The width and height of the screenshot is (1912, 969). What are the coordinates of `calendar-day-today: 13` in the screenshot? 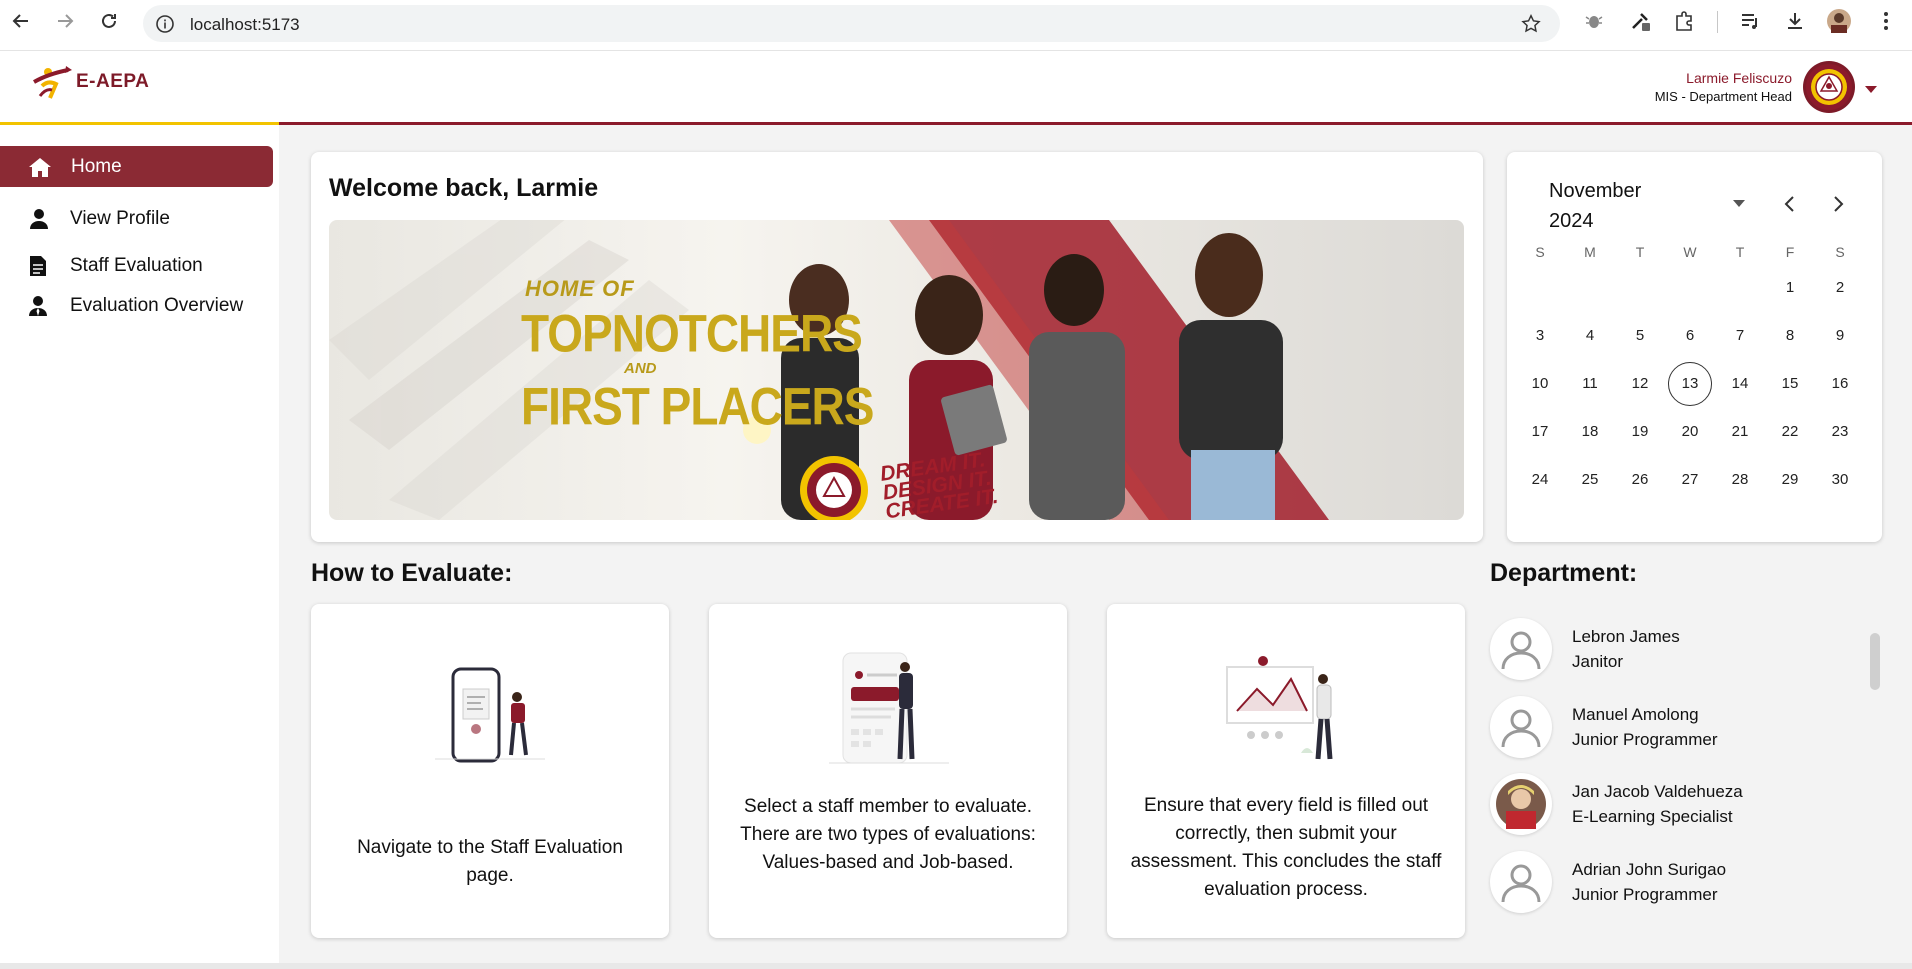 It's located at (1690, 384).